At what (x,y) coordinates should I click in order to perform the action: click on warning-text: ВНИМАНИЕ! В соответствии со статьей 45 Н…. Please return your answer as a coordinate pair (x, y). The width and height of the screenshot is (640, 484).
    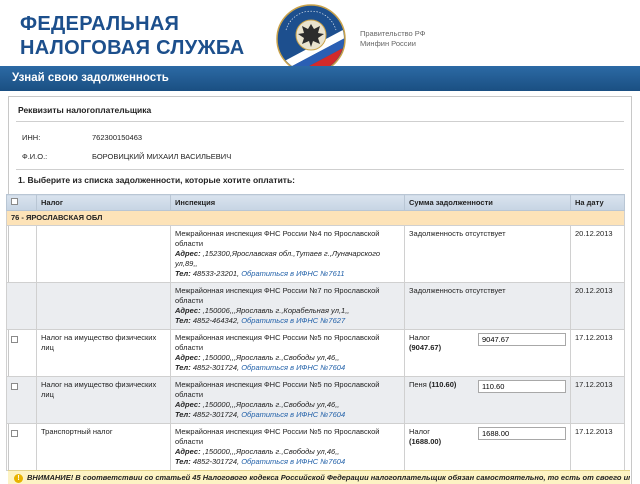
    Looking at the image, I should click on (328, 477).